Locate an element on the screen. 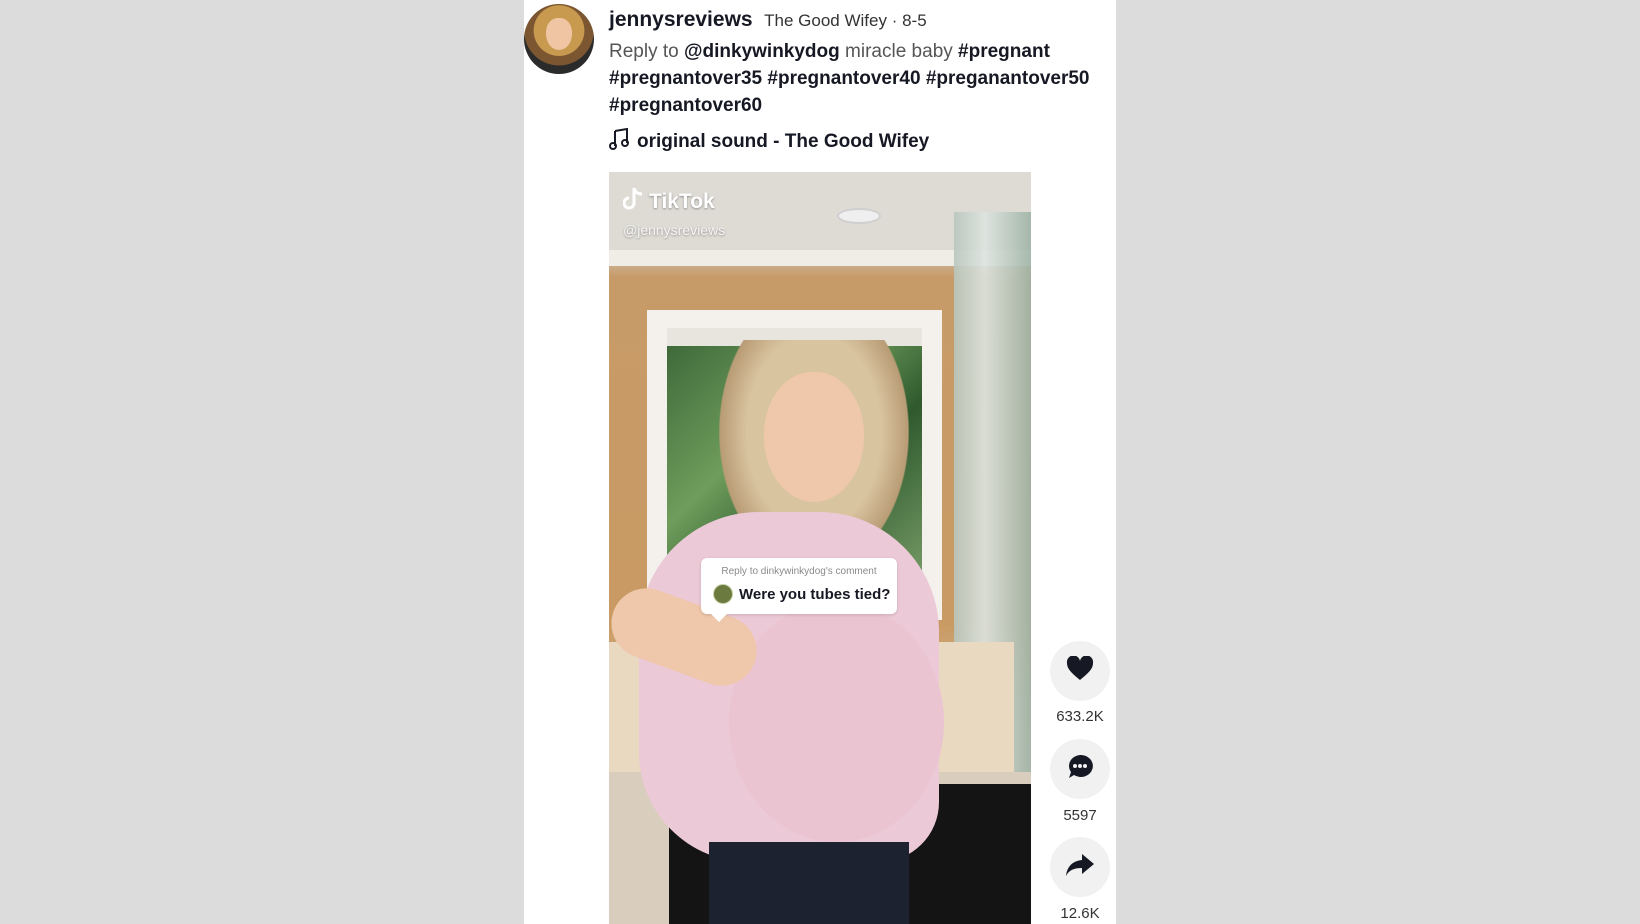  like-button is located at coordinates (1080, 671).